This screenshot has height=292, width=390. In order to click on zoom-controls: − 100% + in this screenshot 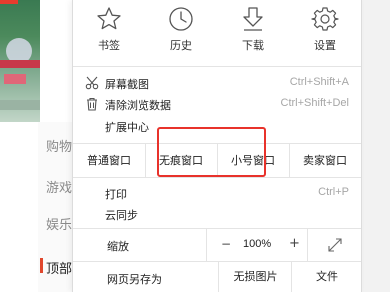, I will do `click(257, 245)`.